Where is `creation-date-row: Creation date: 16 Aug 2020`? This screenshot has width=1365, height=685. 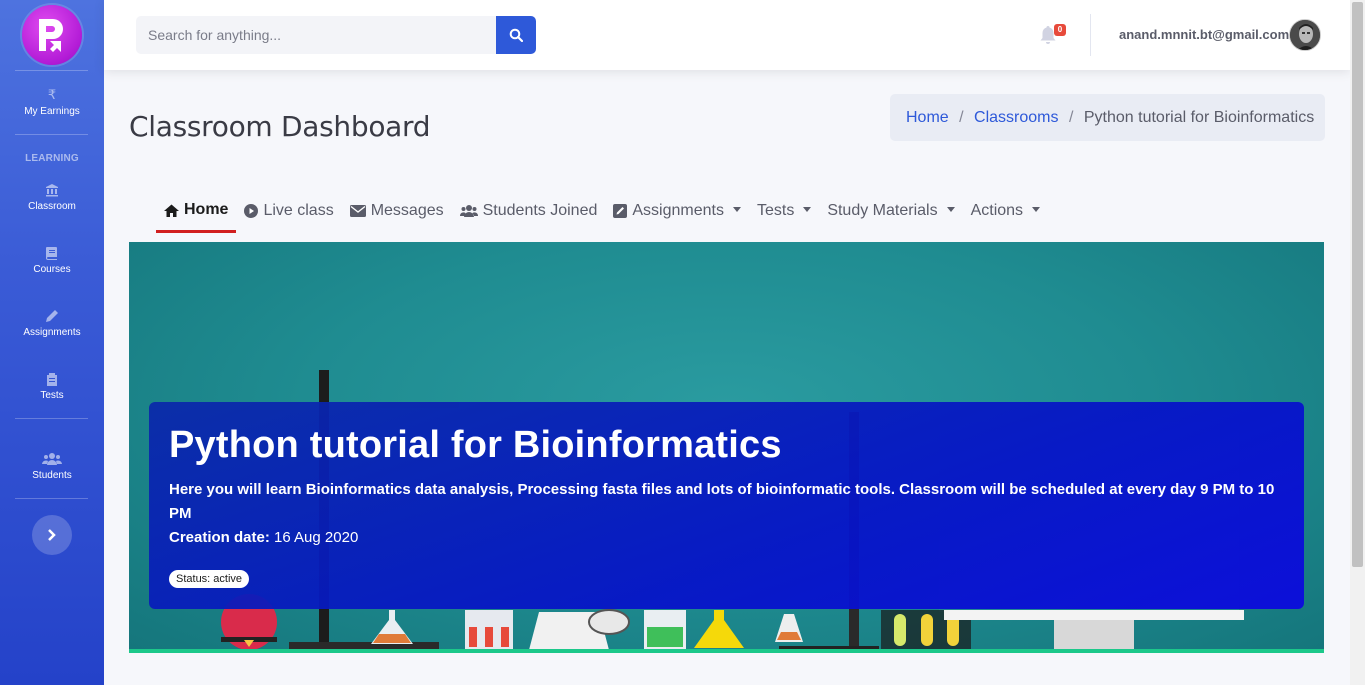 creation-date-row: Creation date: 16 Aug 2020 is located at coordinates (726, 538).